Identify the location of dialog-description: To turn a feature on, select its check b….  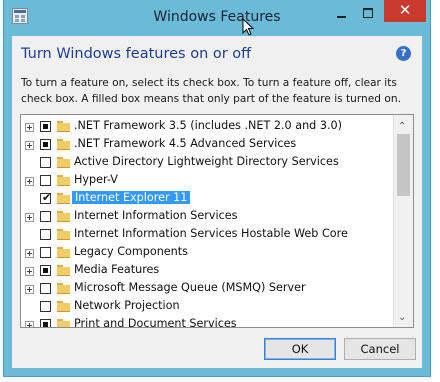
(211, 91).